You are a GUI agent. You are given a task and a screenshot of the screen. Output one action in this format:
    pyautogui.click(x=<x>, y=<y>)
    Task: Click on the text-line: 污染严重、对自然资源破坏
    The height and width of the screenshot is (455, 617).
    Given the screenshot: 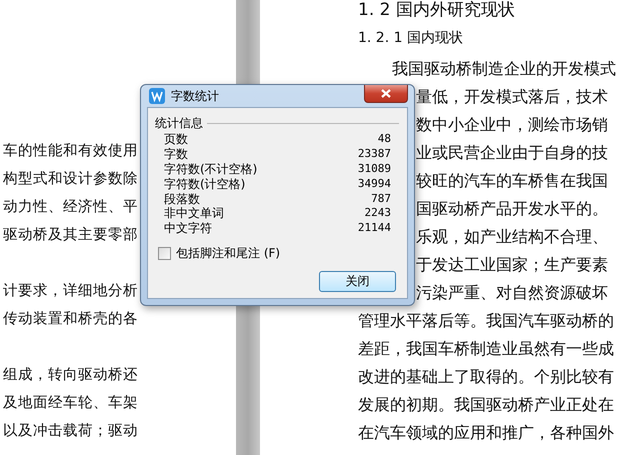 What is the action you would take?
    pyautogui.click(x=512, y=293)
    